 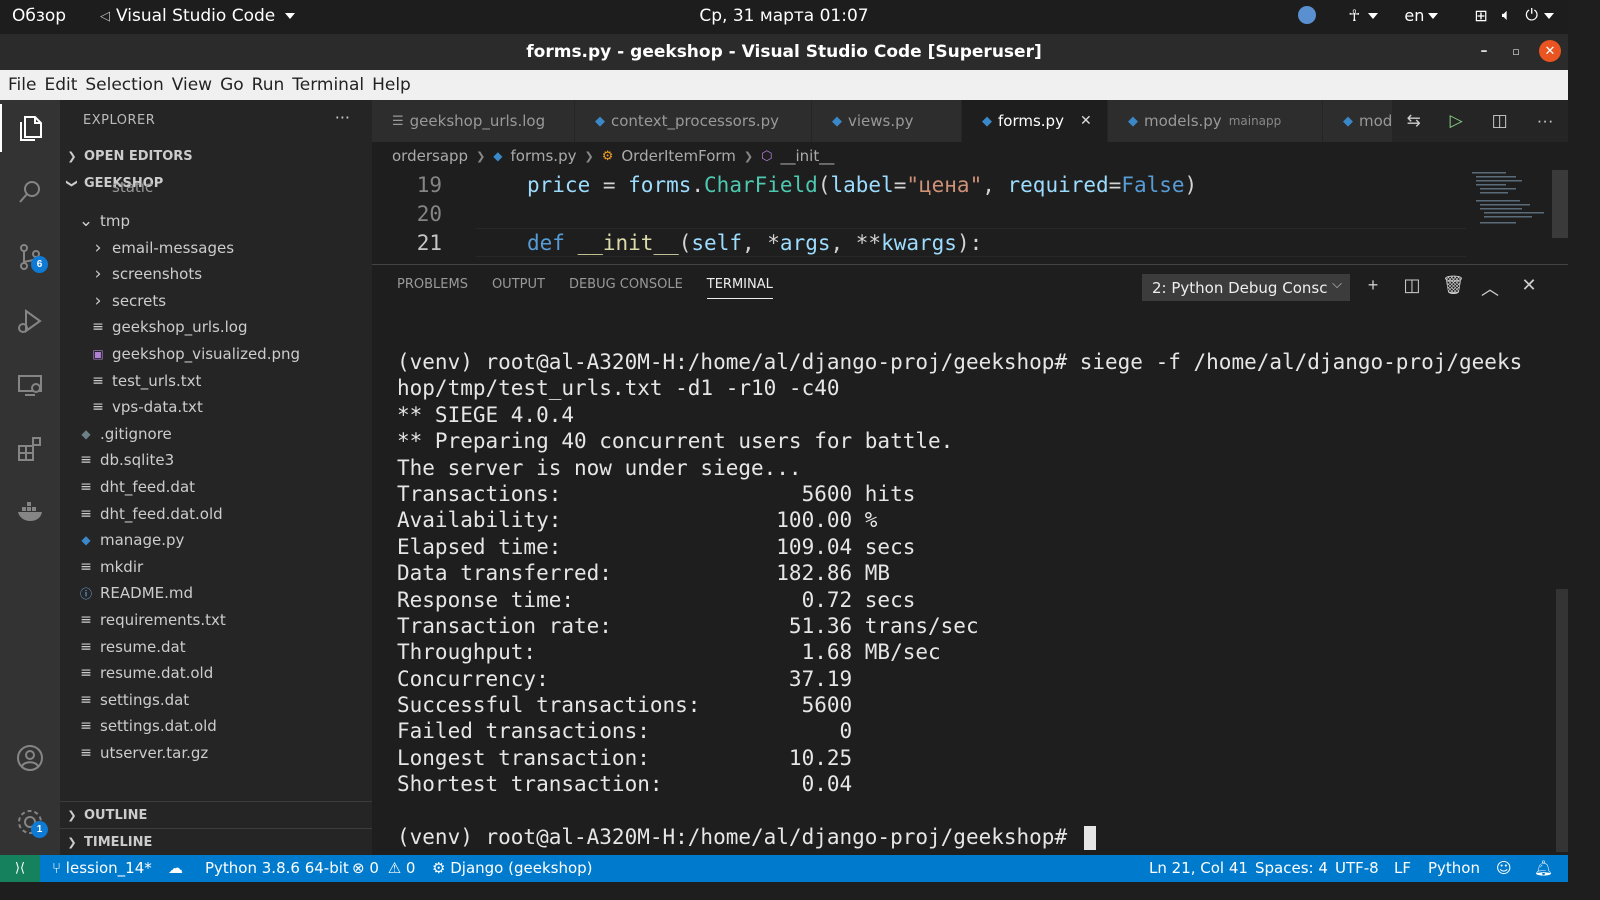 I want to click on tree-item: ⓘ README.md, so click(x=216, y=593).